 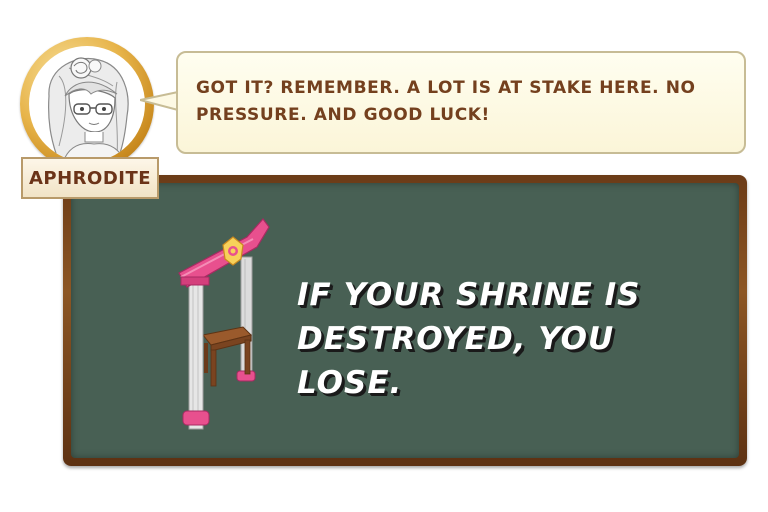 I want to click on tutorial-text: IF YOUR SHRINE IS DESTROYED, YOU LOSE., so click(x=469, y=339).